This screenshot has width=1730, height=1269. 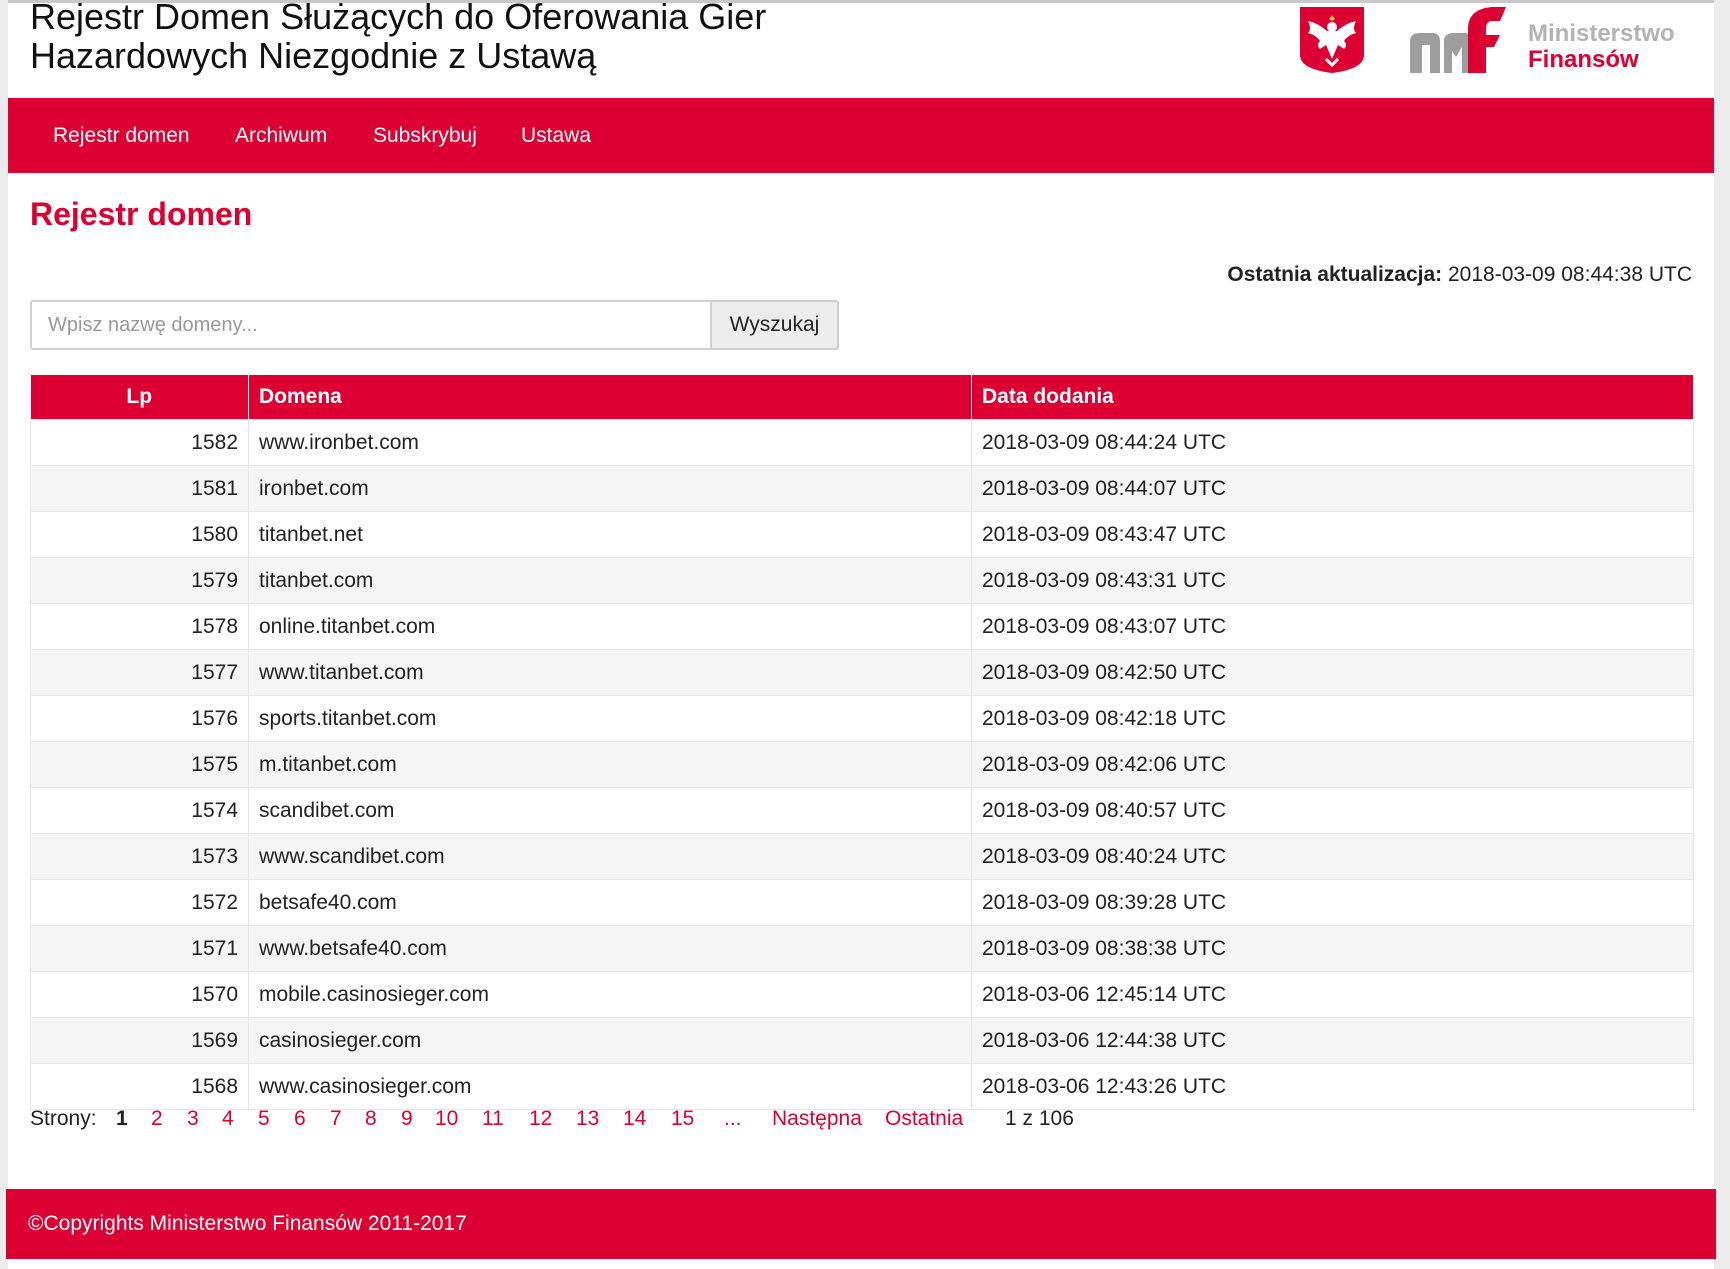 I want to click on cell-lp: 1575, so click(x=139, y=764).